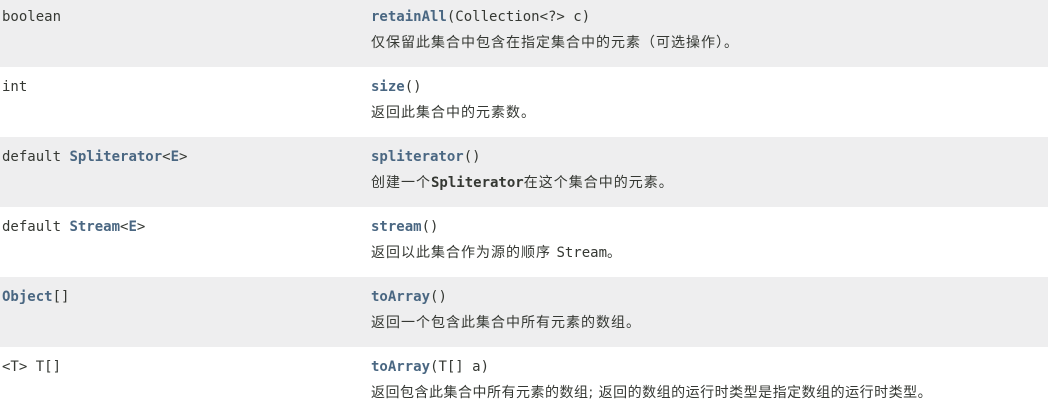 This screenshot has width=1048, height=418. I want to click on type-link-object: Object, so click(27, 297).